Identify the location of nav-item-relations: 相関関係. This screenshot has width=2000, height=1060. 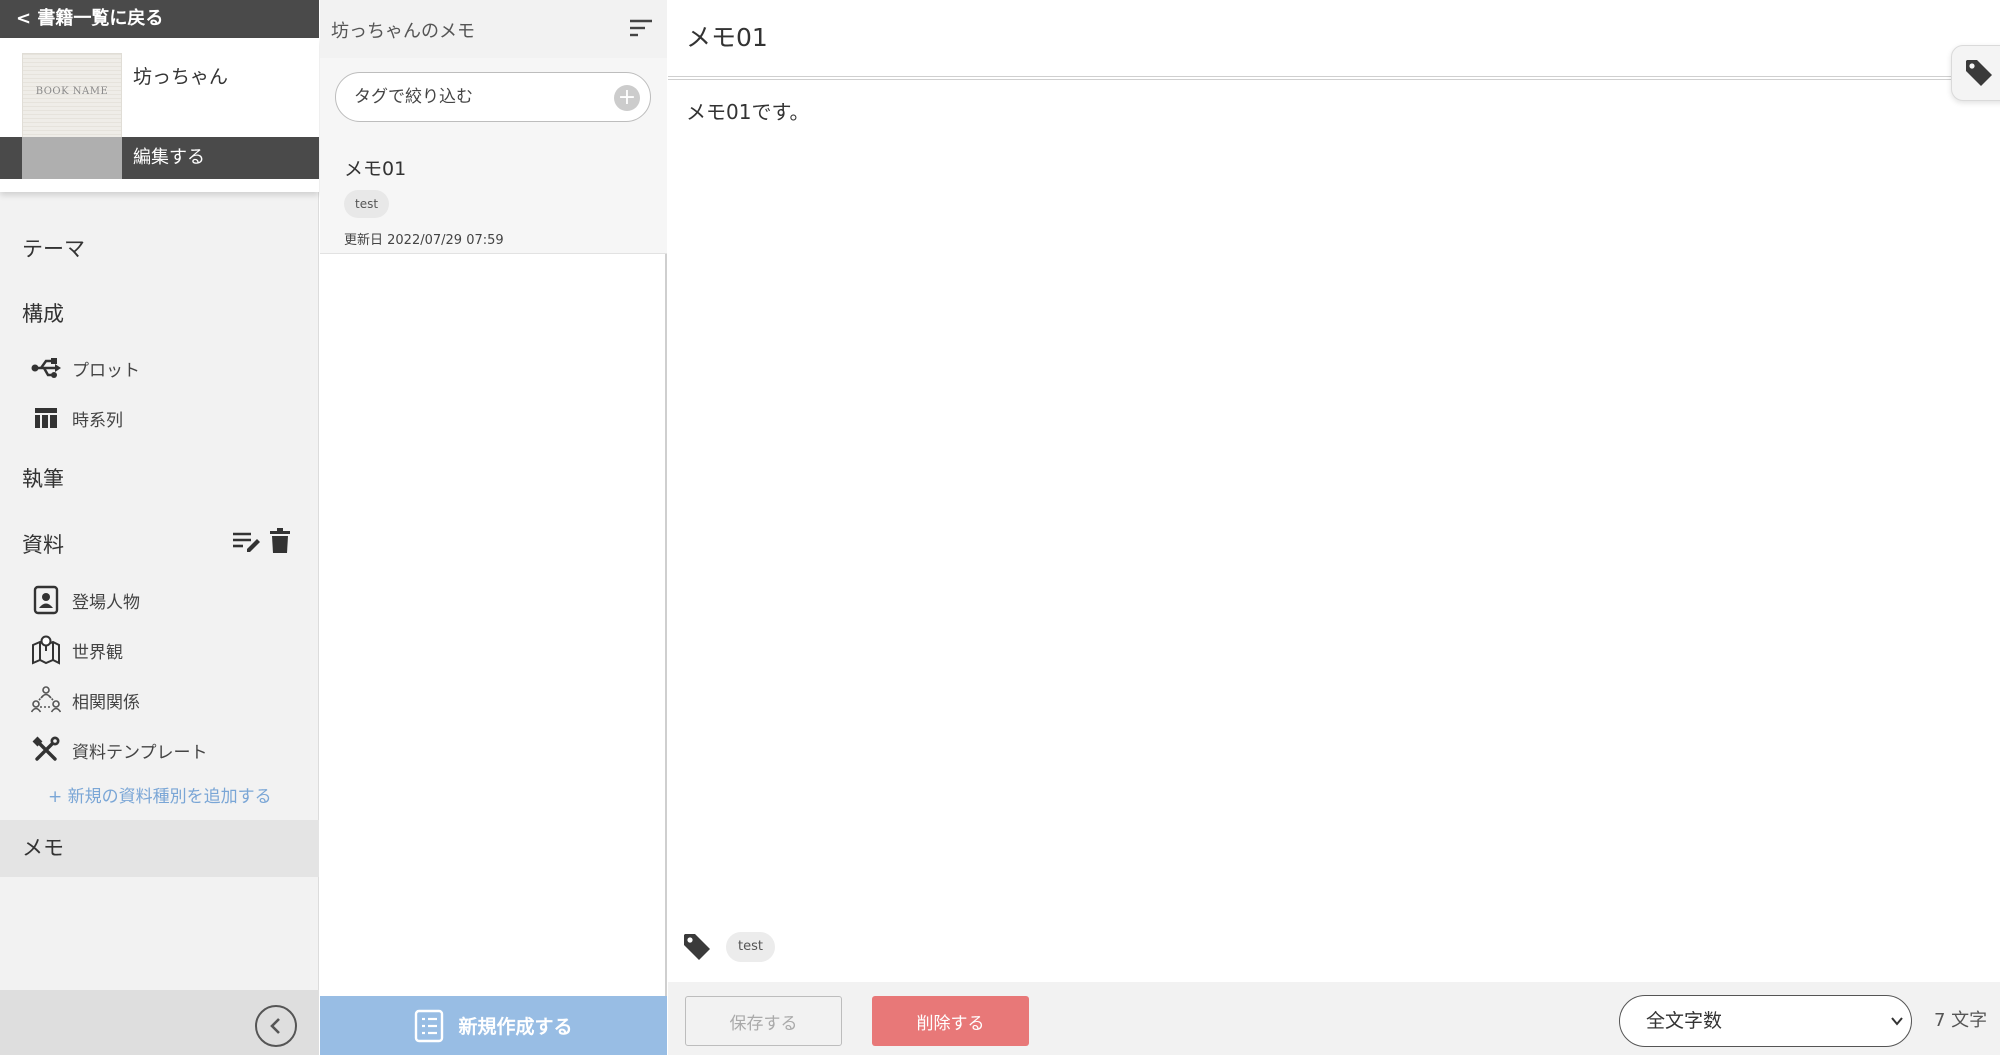
(85, 700).